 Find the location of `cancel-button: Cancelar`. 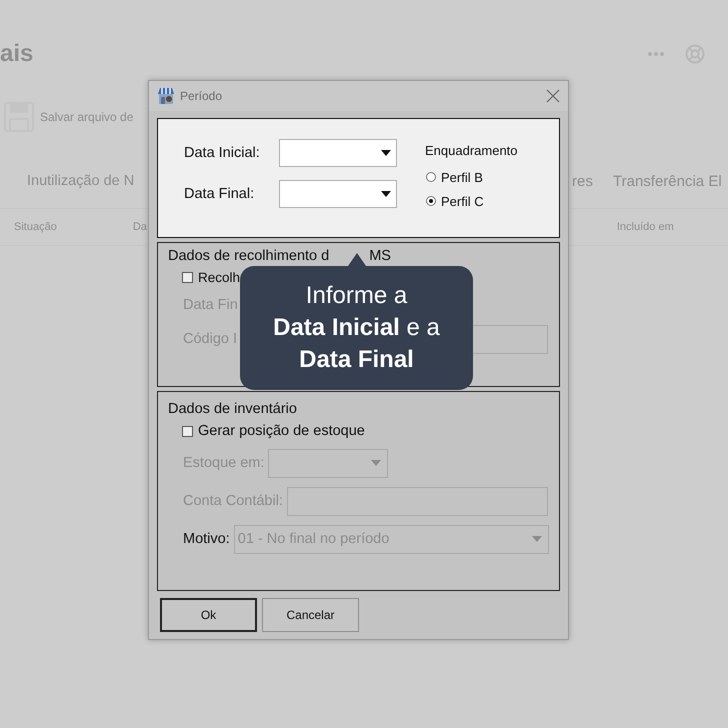

cancel-button: Cancelar is located at coordinates (310, 615).